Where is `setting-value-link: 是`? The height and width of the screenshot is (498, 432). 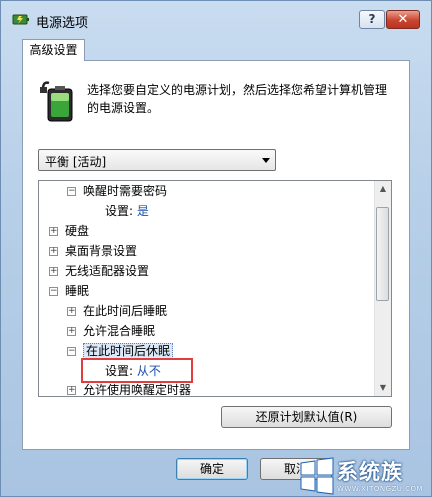 setting-value-link: 是 is located at coordinates (143, 211).